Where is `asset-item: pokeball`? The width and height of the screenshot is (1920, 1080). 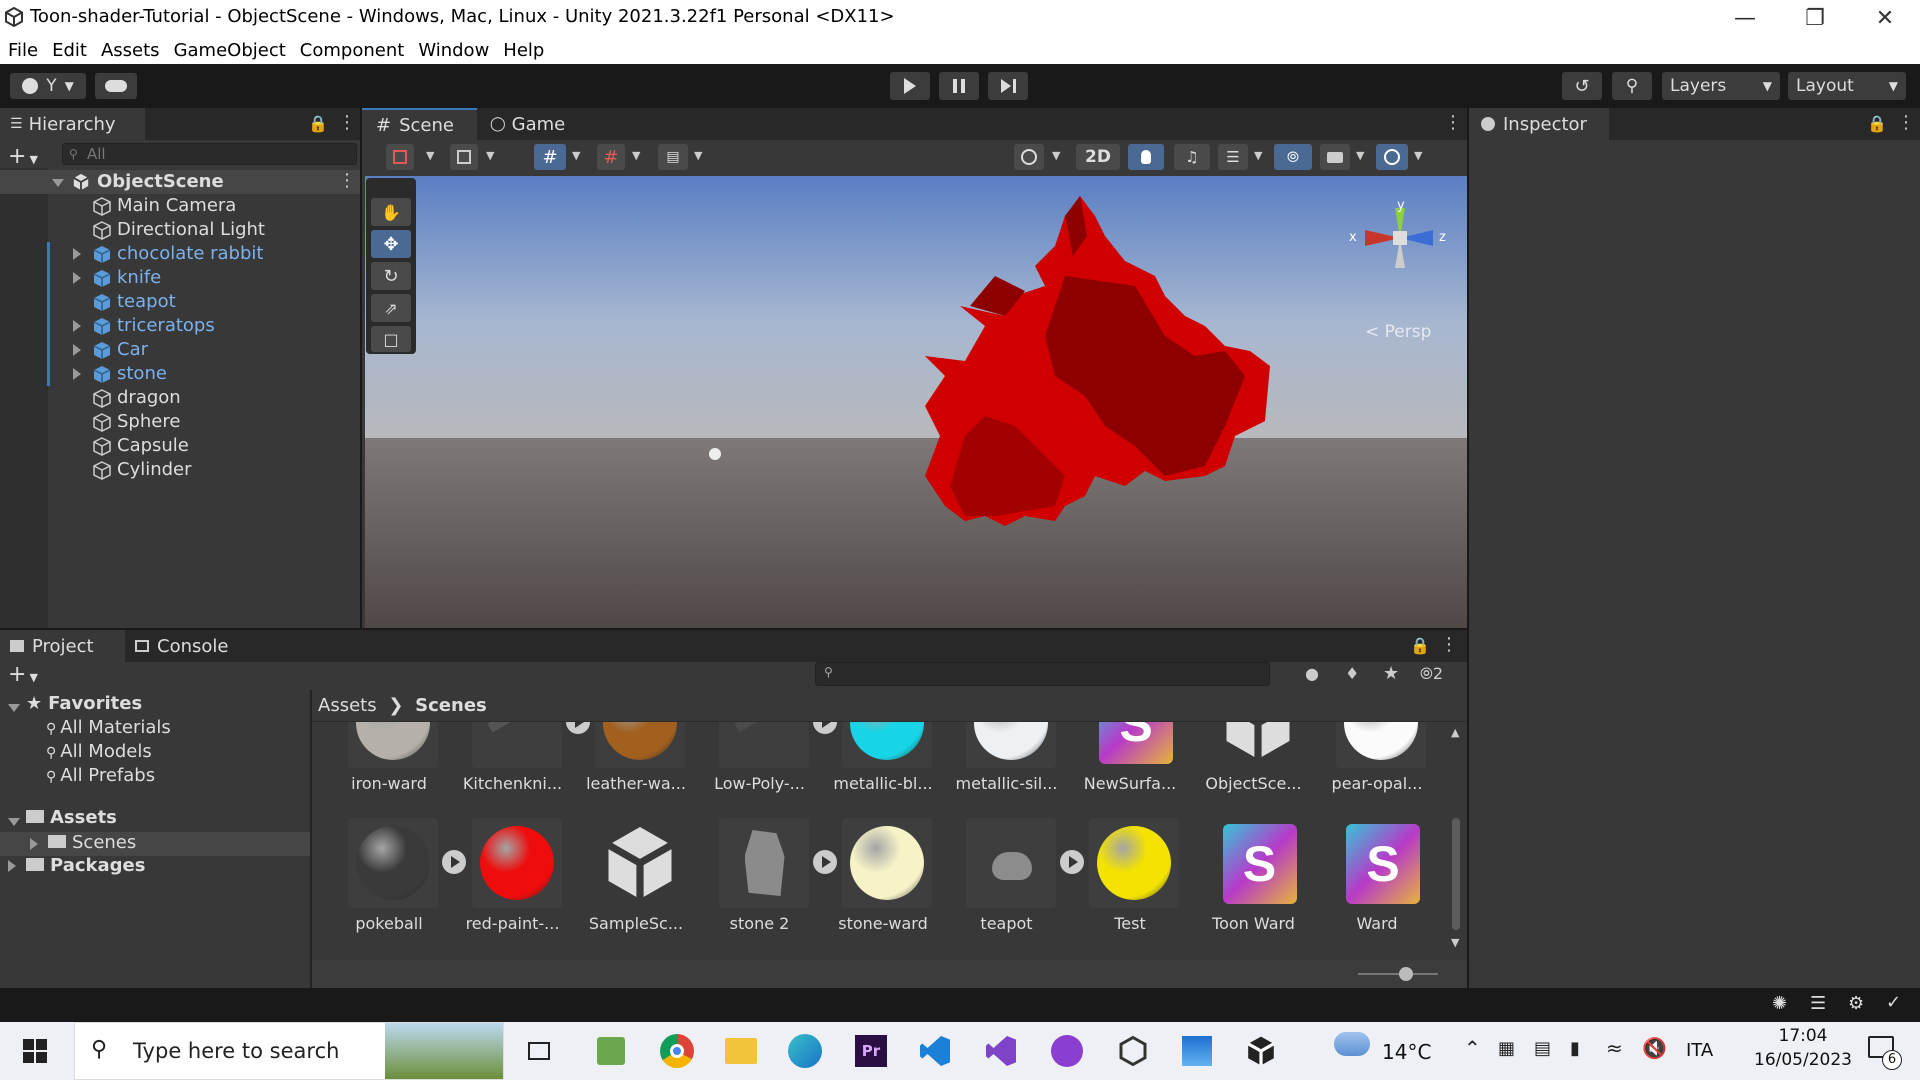
asset-item: pokeball is located at coordinates (395, 878).